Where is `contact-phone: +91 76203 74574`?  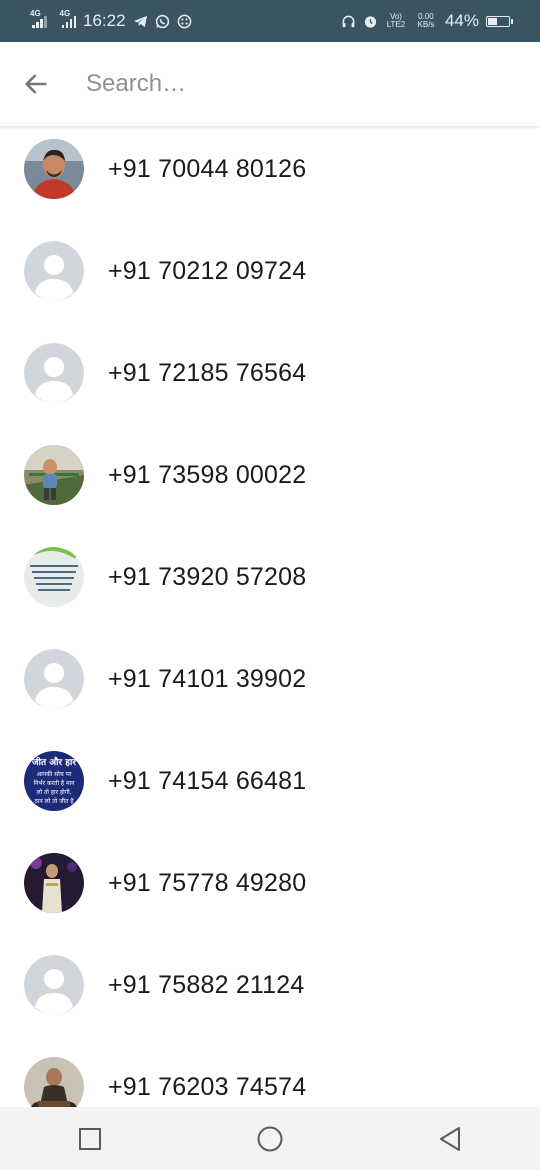
contact-phone: +91 76203 74574 is located at coordinates (207, 1086).